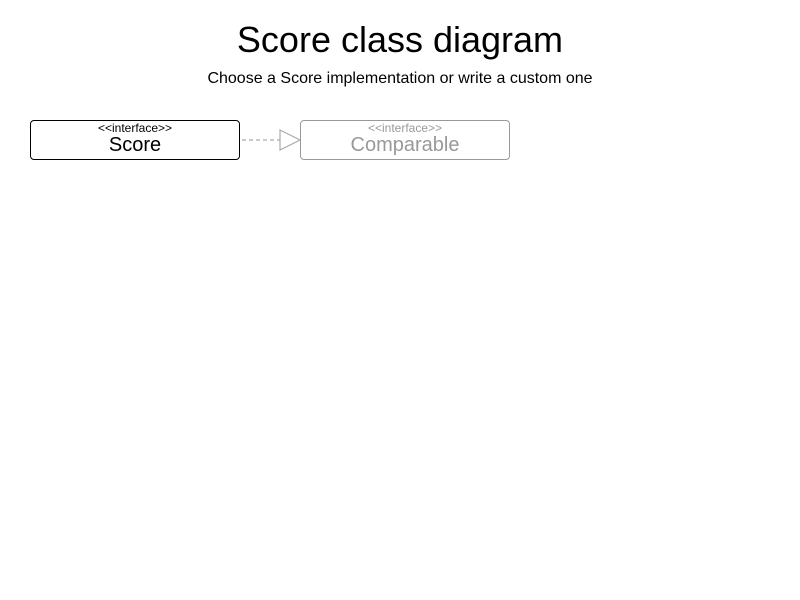 The image size is (800, 600). I want to click on realization-connector, so click(272, 140).